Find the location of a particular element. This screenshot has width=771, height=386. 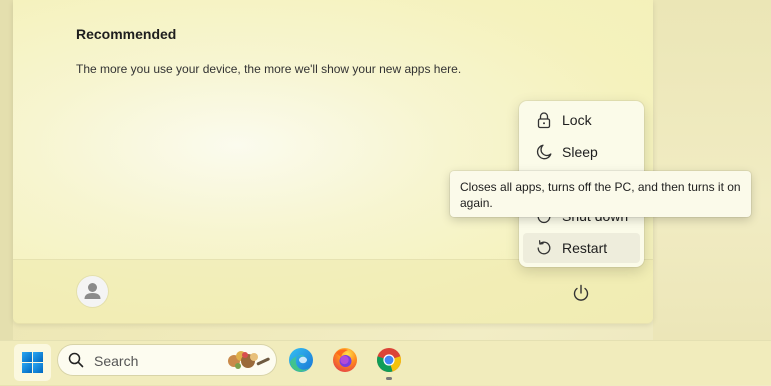

power-menu-restart: Restart is located at coordinates (581, 248).